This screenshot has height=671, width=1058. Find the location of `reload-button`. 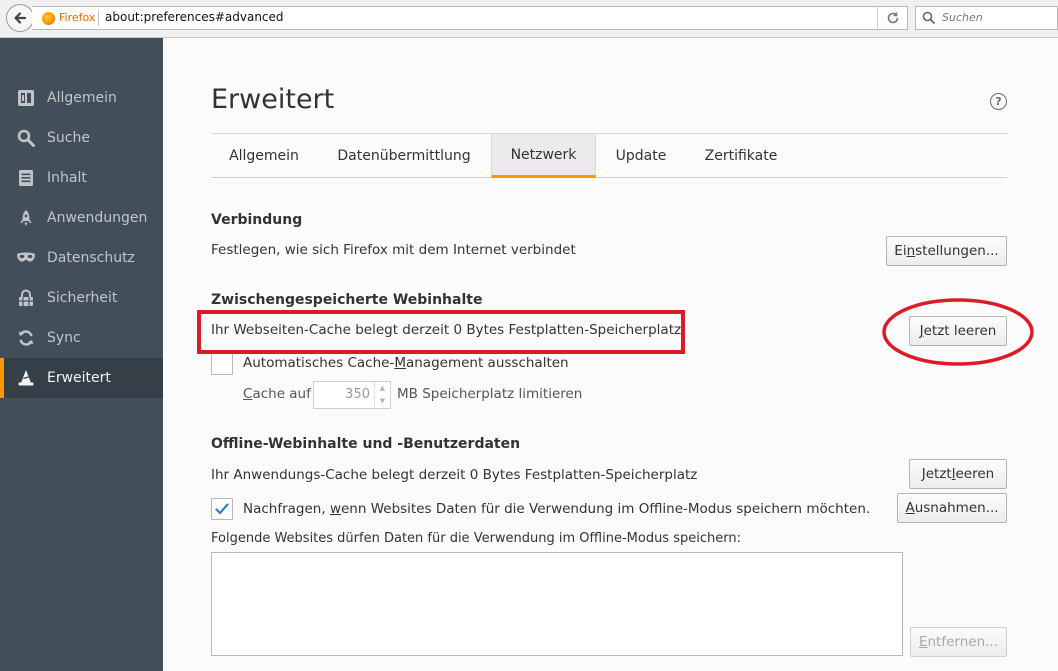

reload-button is located at coordinates (892, 18).